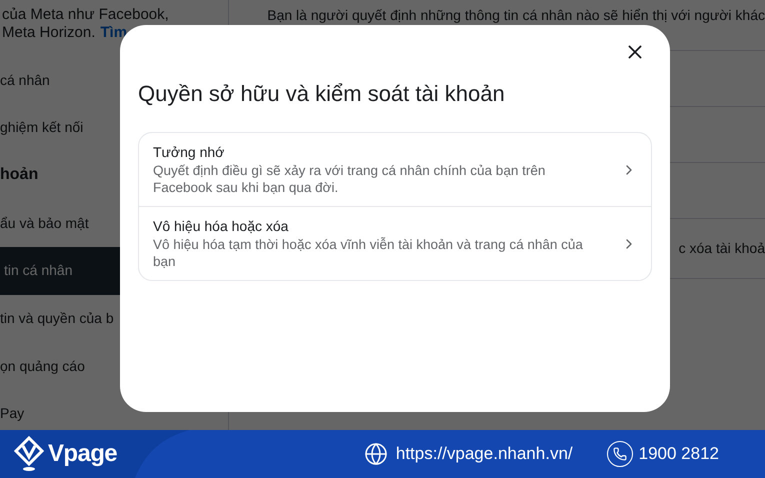  I want to click on intro-text: của Meta như Facebook,, so click(86, 15).